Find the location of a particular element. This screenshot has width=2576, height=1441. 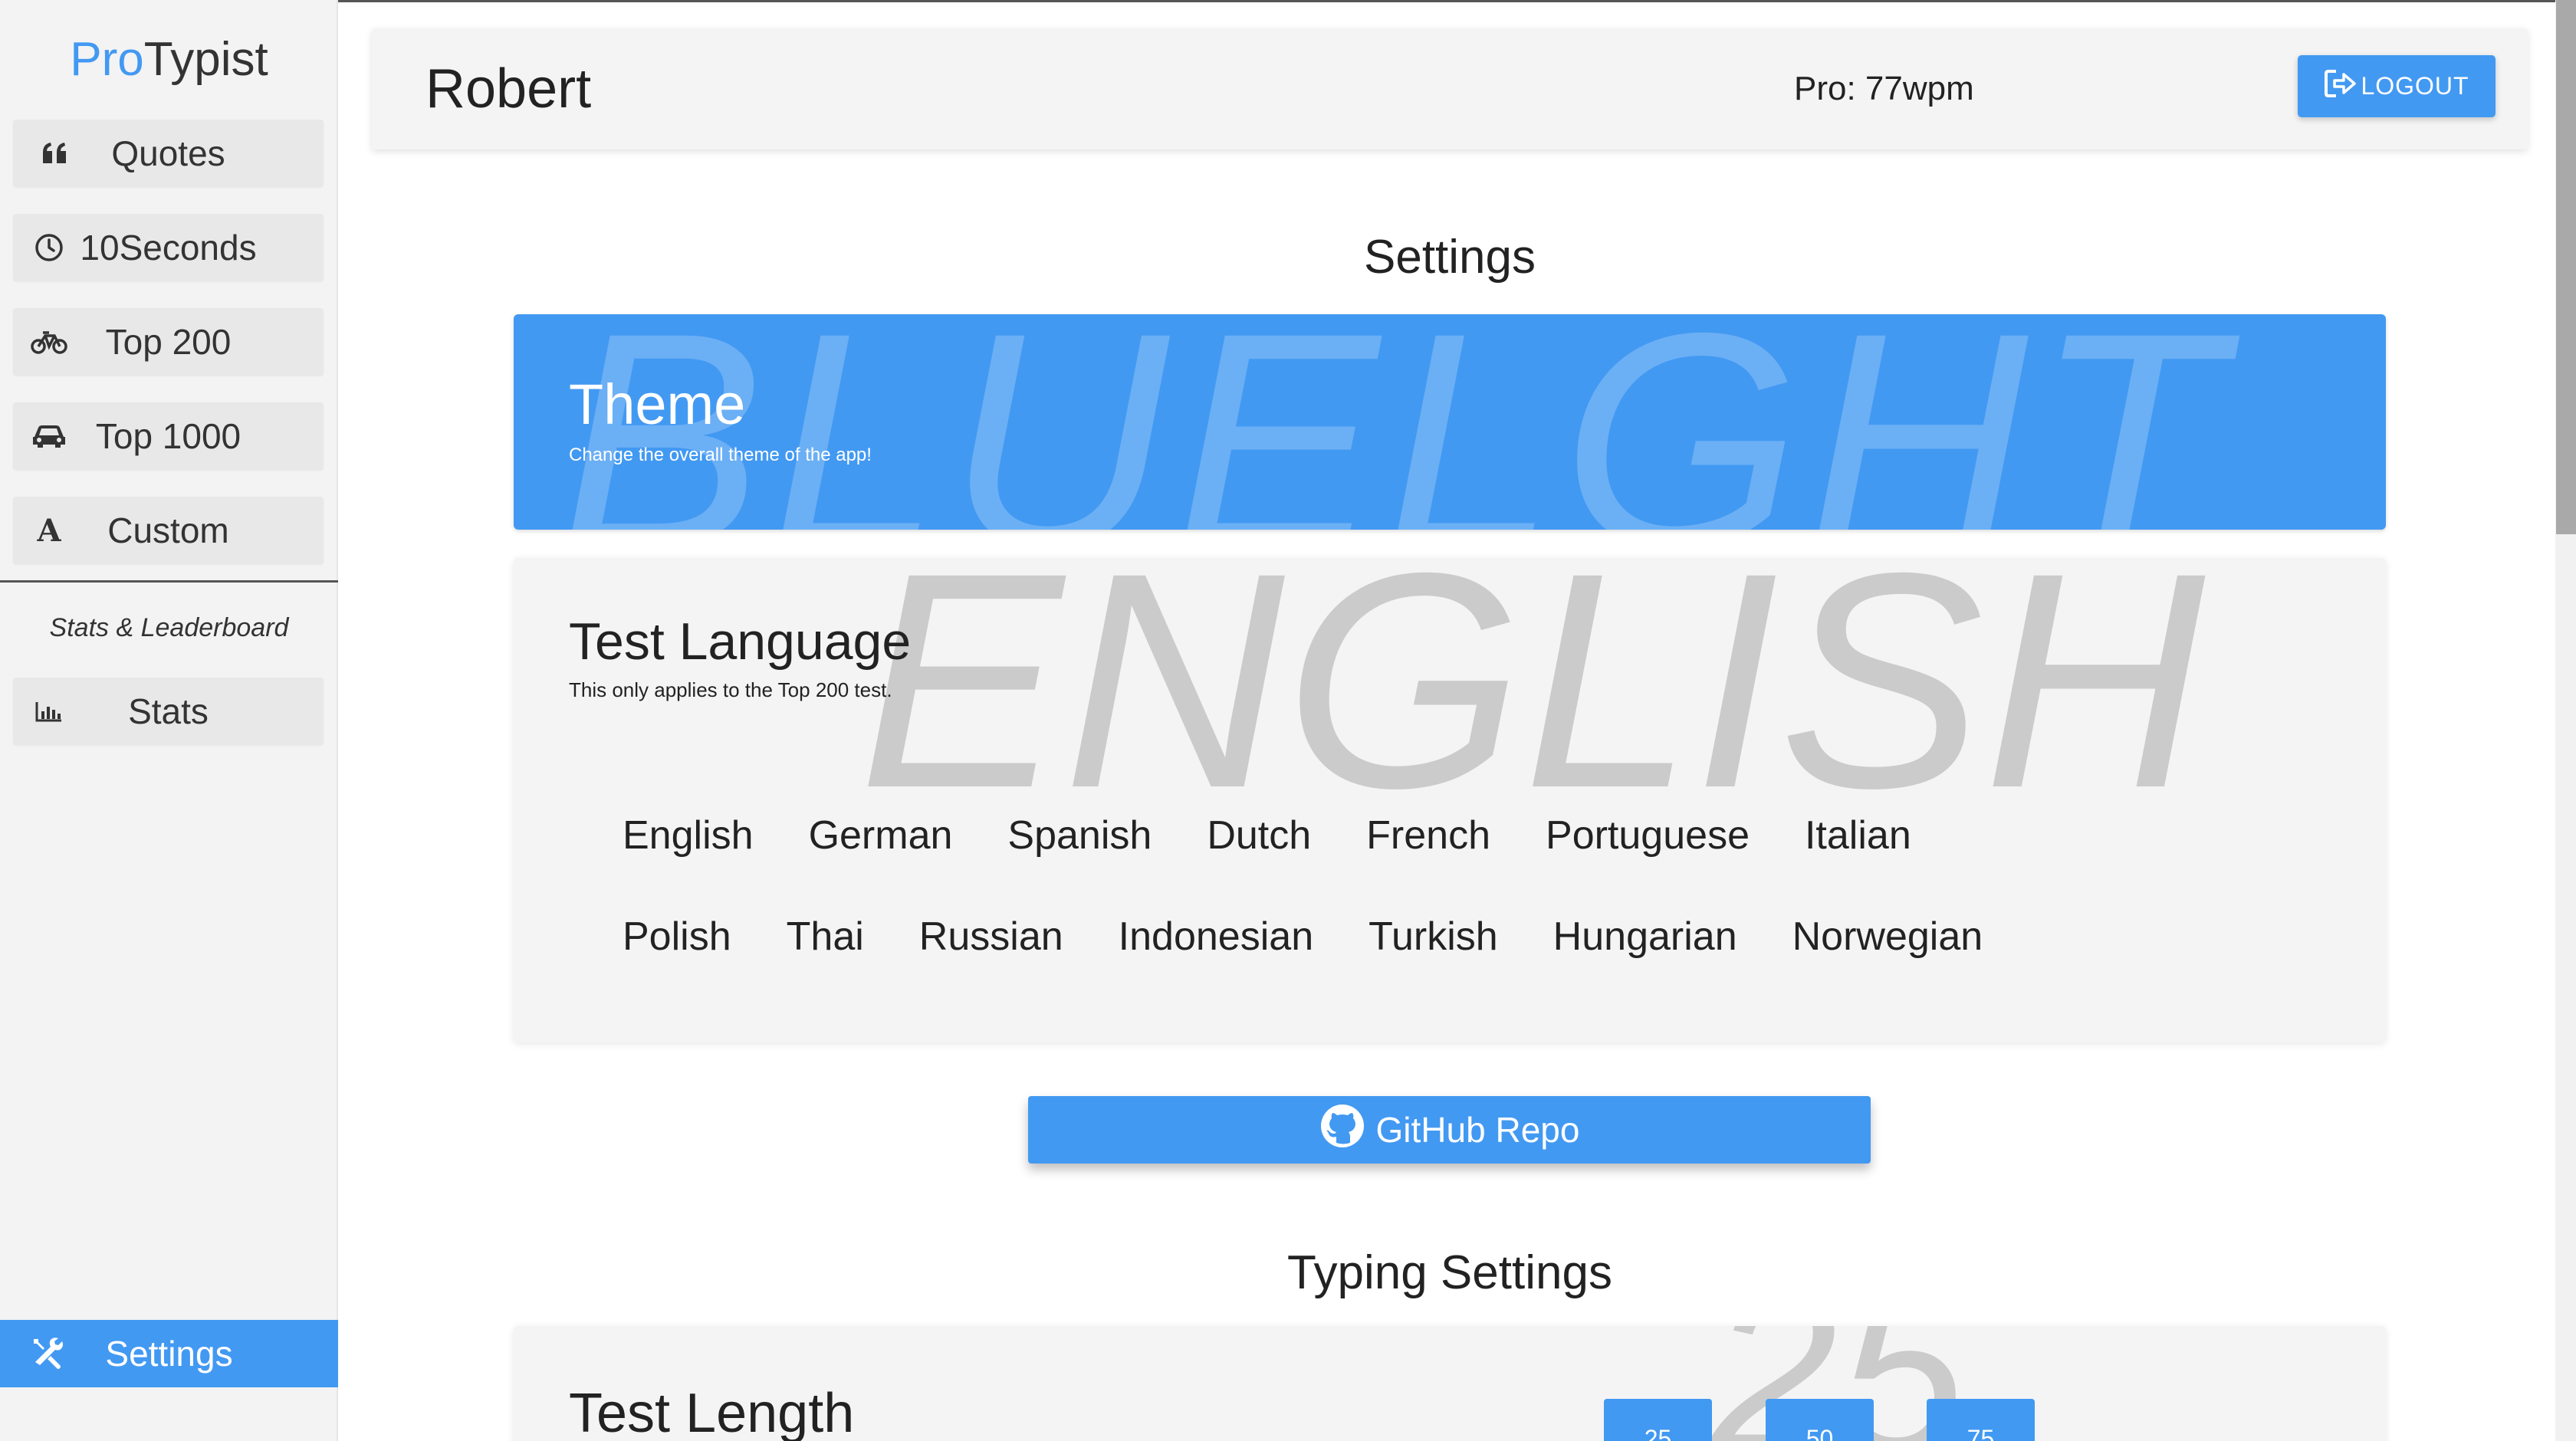

github-icon is located at coordinates (1342, 1130).